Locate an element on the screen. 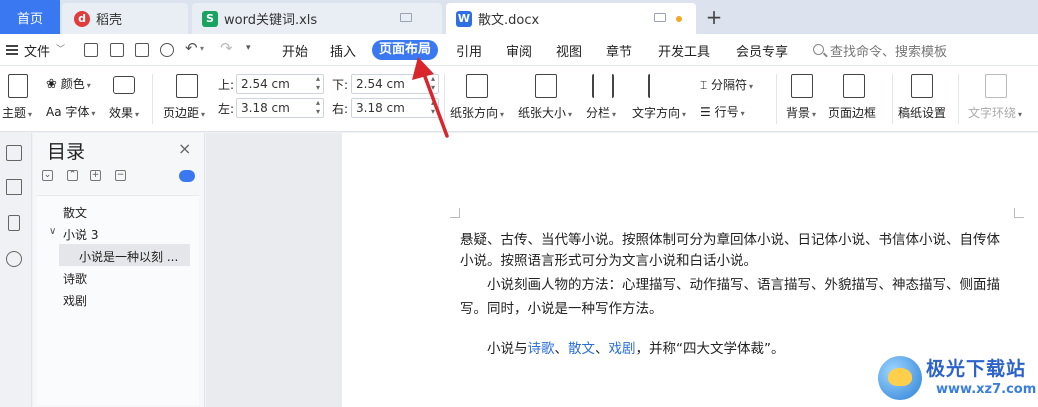  background-icon is located at coordinates (802, 86).